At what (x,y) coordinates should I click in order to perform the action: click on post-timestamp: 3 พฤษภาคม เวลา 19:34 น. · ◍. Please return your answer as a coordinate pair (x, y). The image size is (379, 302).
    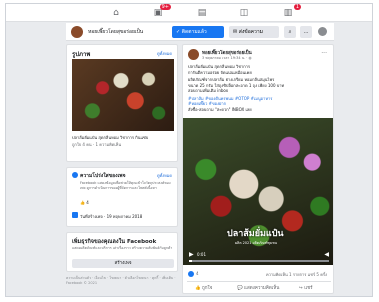
    Looking at the image, I should click on (227, 58).